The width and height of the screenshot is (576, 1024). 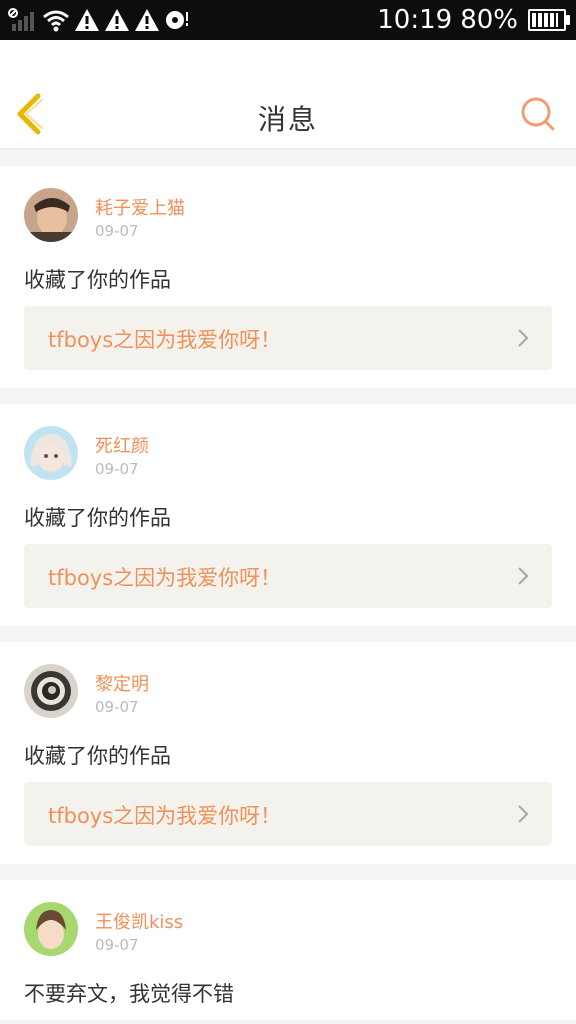 I want to click on username: 王俊凯kiss, so click(x=139, y=921).